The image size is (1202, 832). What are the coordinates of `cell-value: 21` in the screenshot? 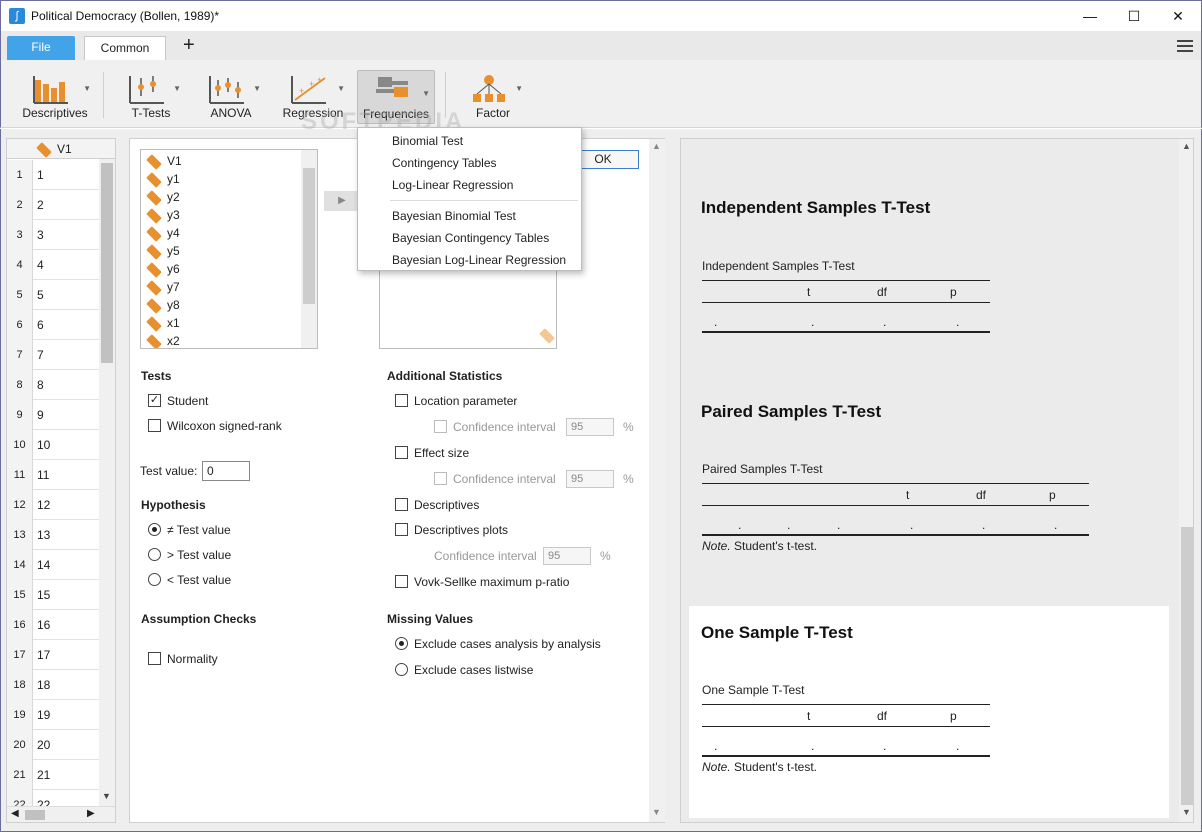 It's located at (43, 775).